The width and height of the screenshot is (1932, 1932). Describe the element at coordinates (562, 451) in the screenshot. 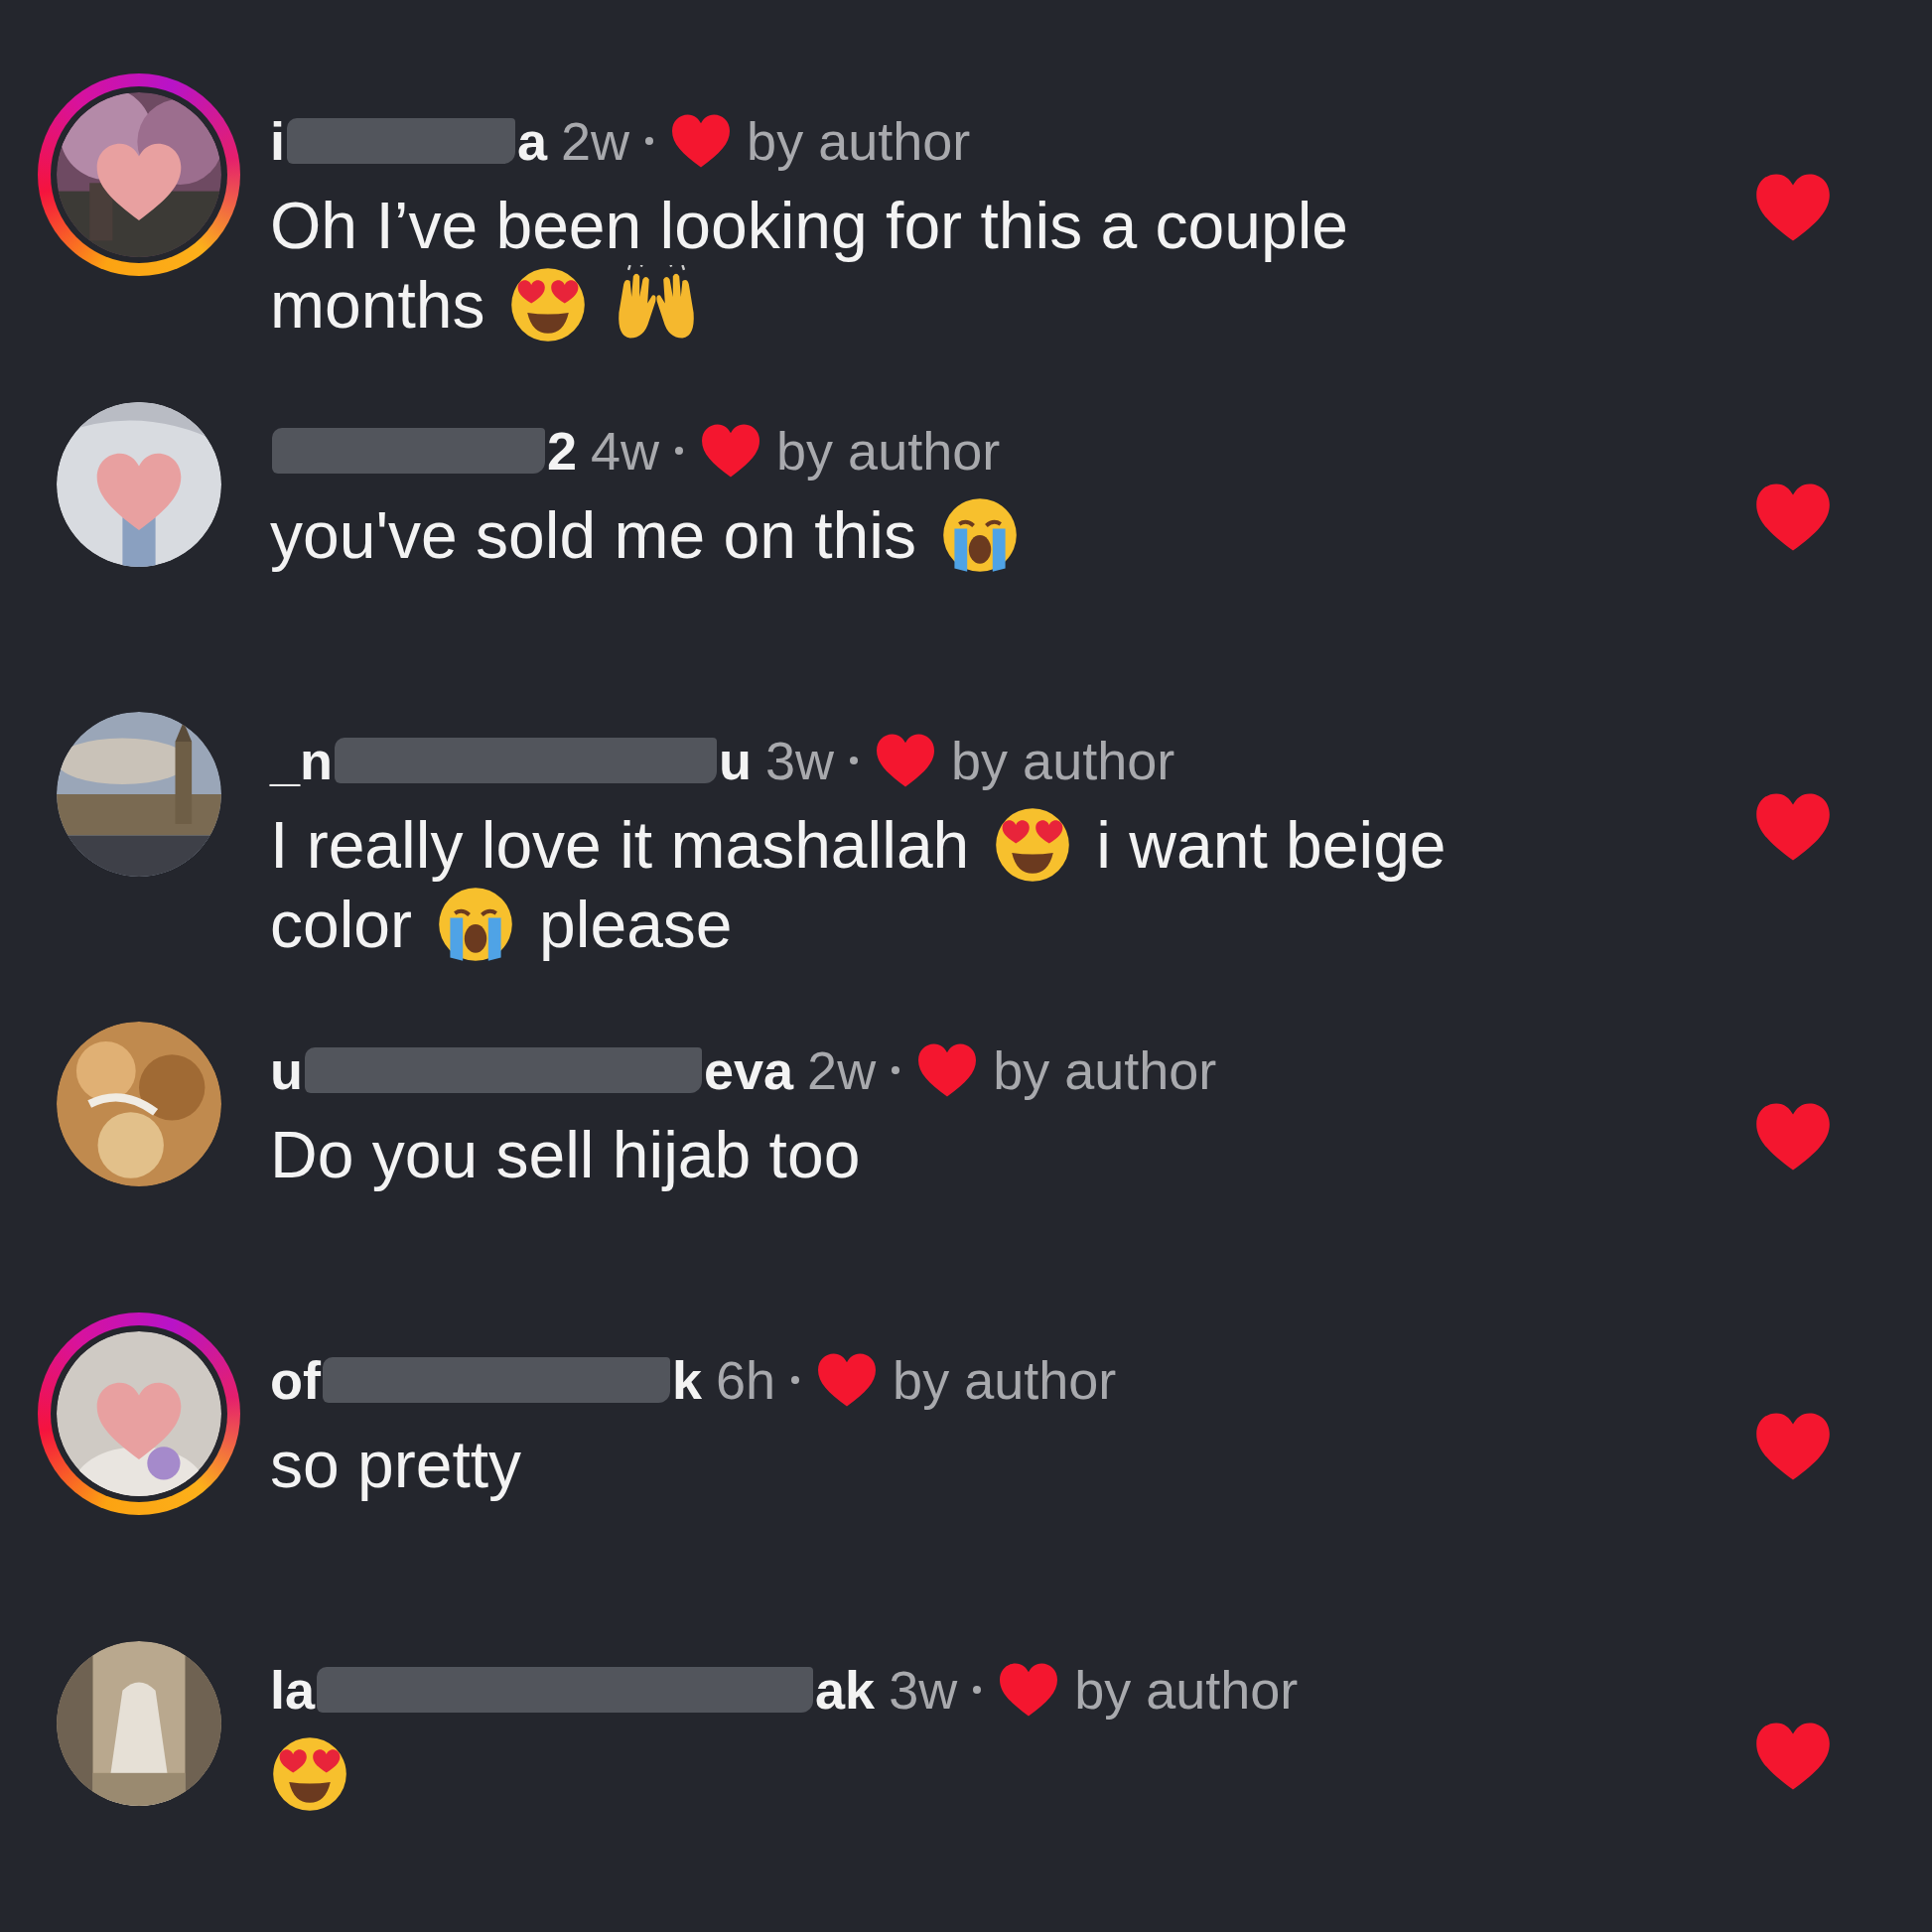

I see `username: 2` at that location.